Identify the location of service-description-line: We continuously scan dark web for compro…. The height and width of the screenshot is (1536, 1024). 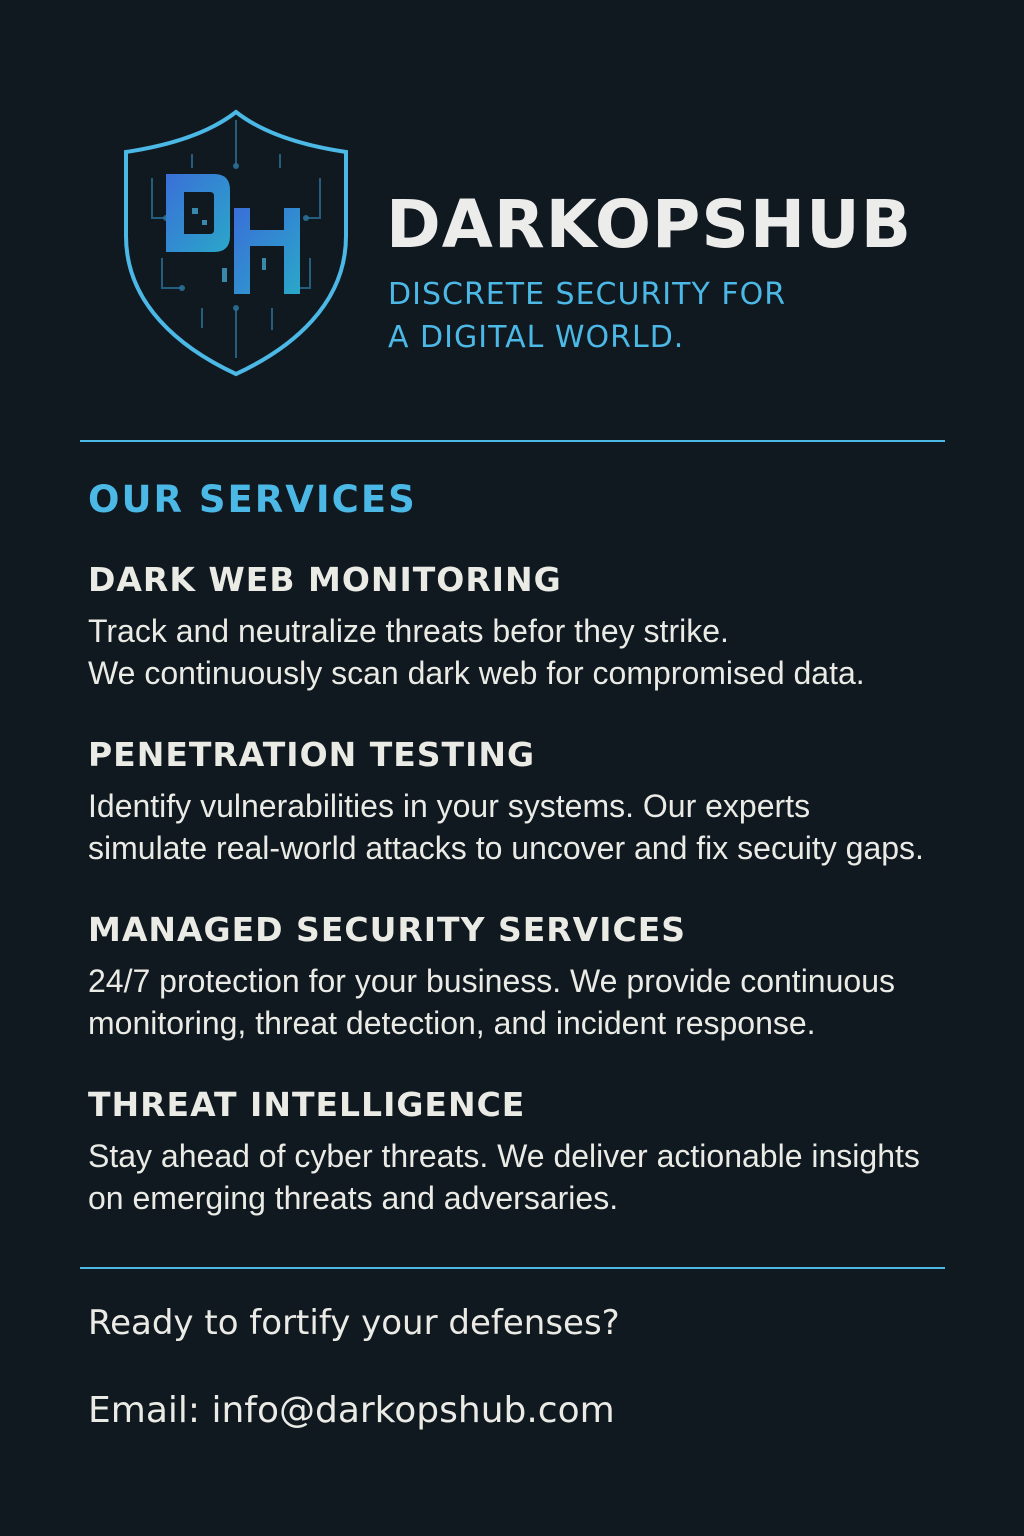
(476, 673).